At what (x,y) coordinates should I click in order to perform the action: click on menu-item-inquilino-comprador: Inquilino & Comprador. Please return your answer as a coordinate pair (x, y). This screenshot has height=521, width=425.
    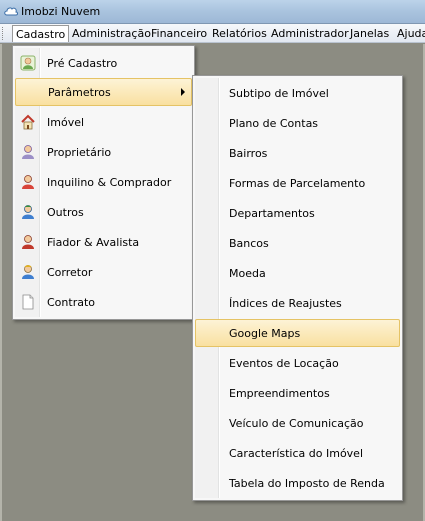
    Looking at the image, I should click on (103, 182).